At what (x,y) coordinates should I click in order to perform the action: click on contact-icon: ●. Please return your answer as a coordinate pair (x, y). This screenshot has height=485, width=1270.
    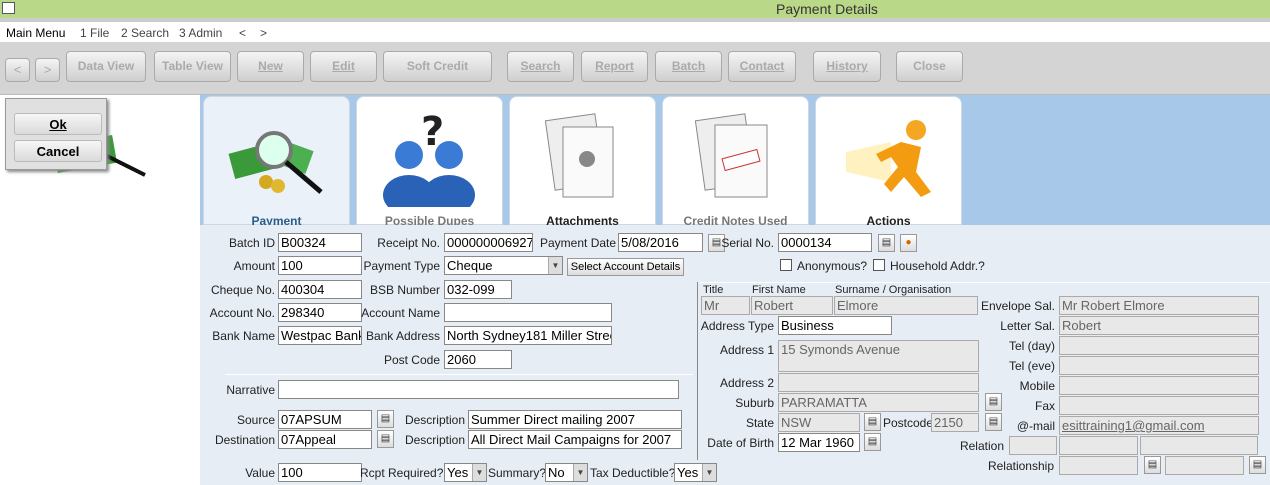
    Looking at the image, I should click on (908, 243).